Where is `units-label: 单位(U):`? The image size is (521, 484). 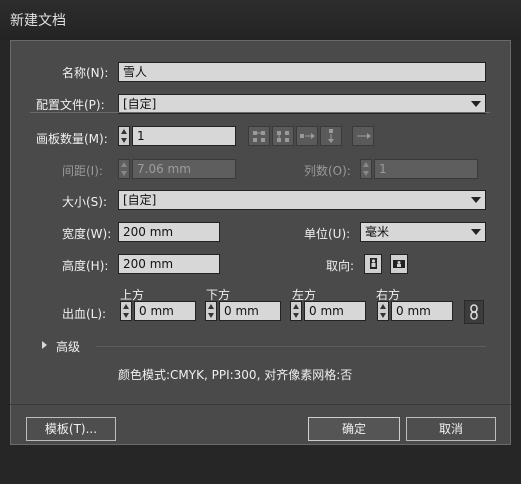 units-label: 单位(U): is located at coordinates (327, 234).